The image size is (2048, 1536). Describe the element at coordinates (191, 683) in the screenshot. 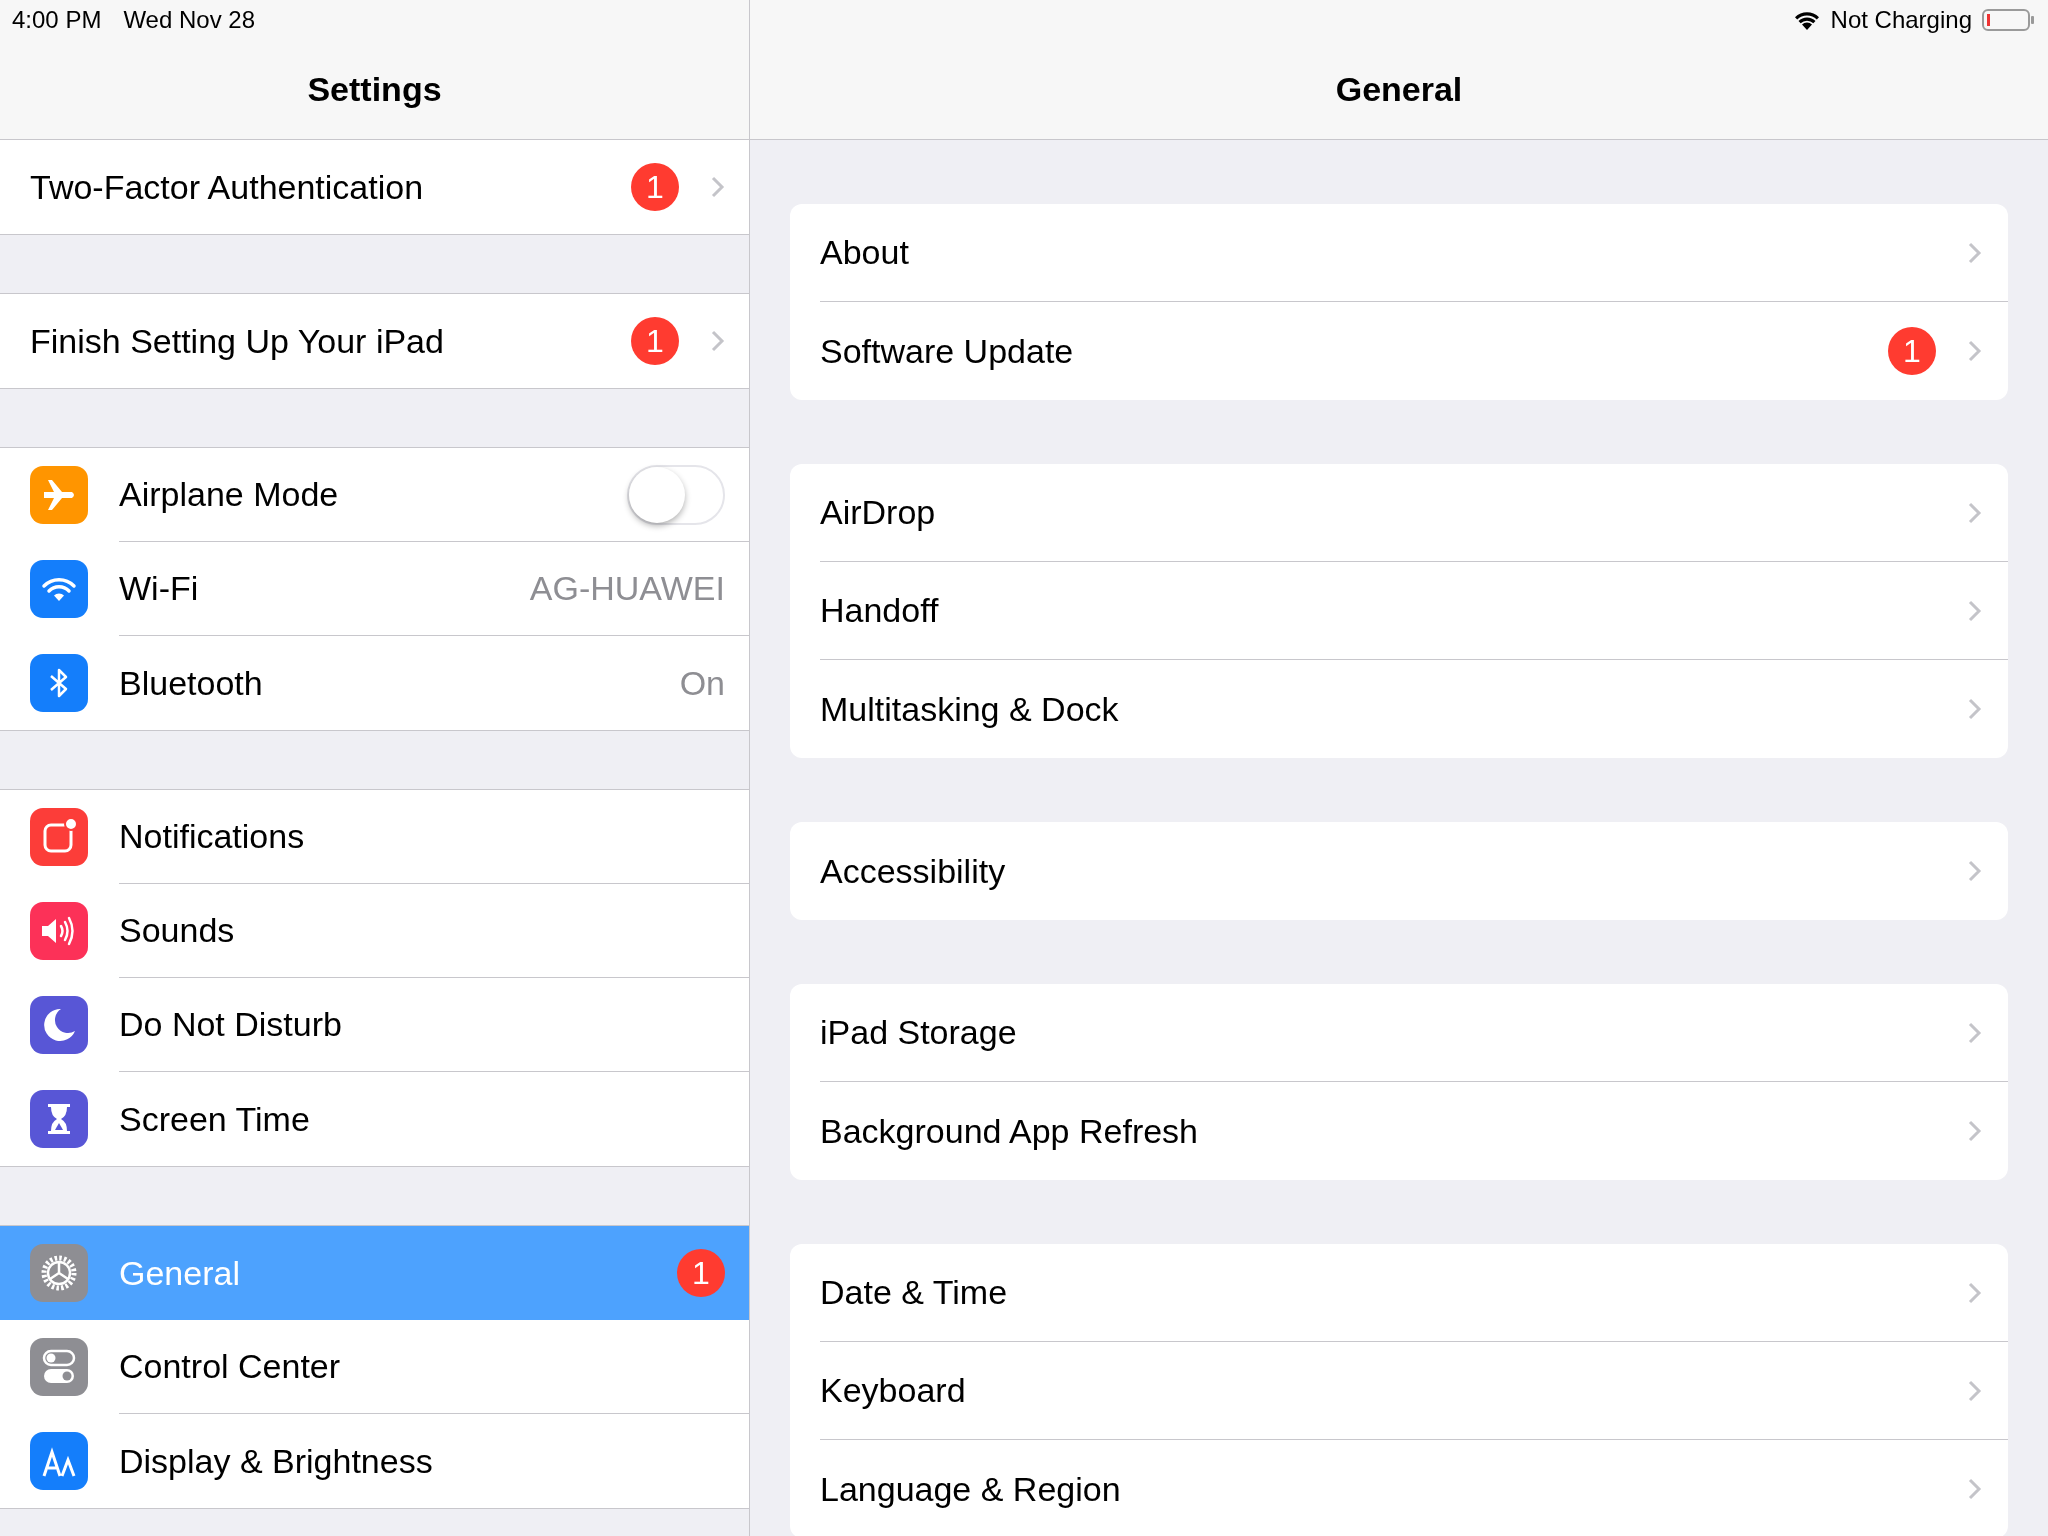

I see `row-label: Bluetooth` at that location.